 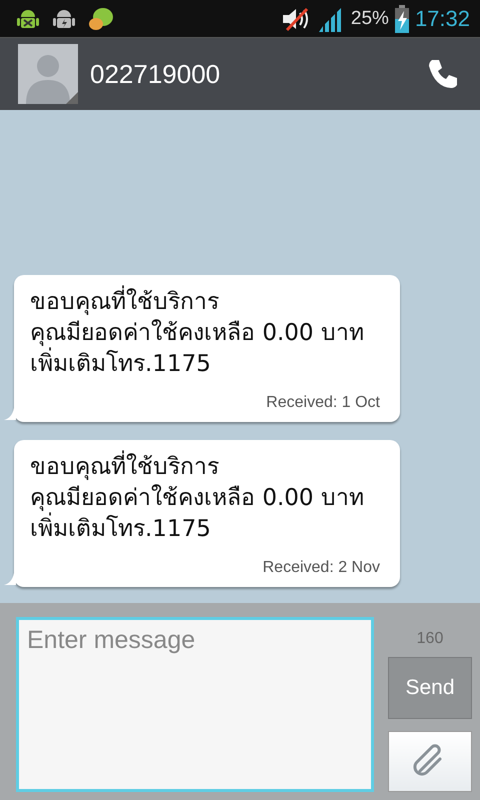 I want to click on attach-button, so click(x=430, y=761).